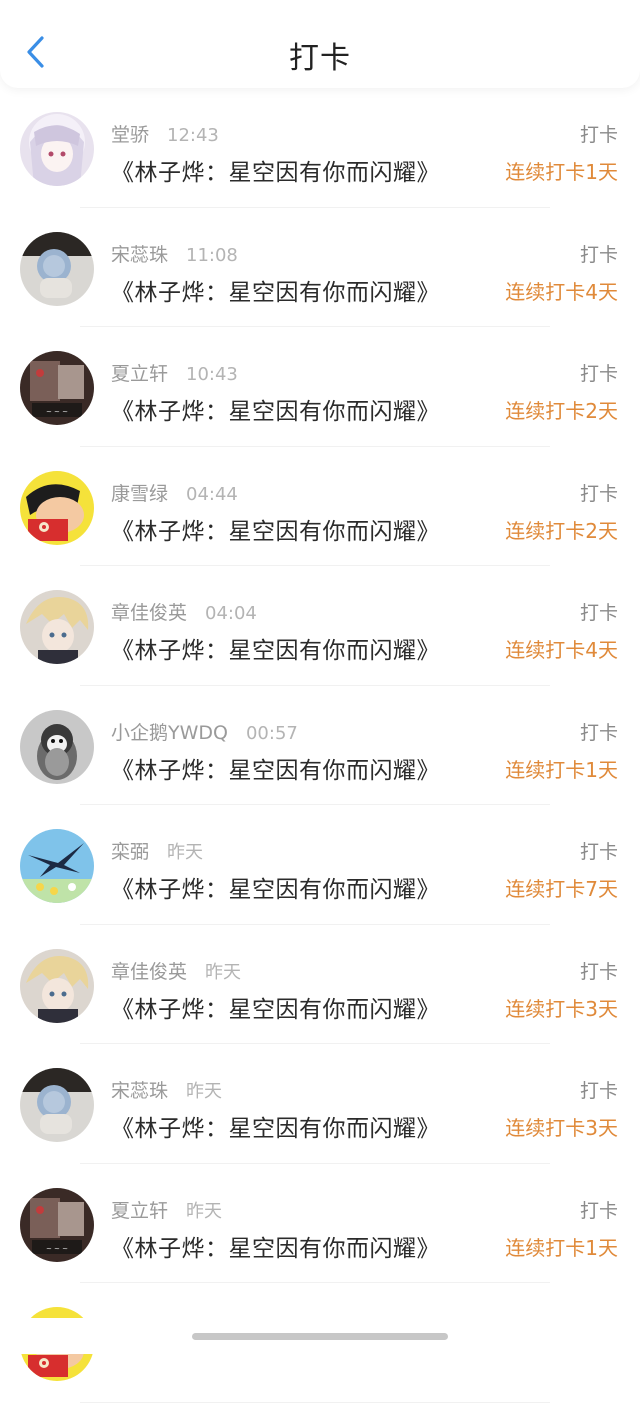  What do you see at coordinates (315, 1402) in the screenshot?
I see `row-divider` at bounding box center [315, 1402].